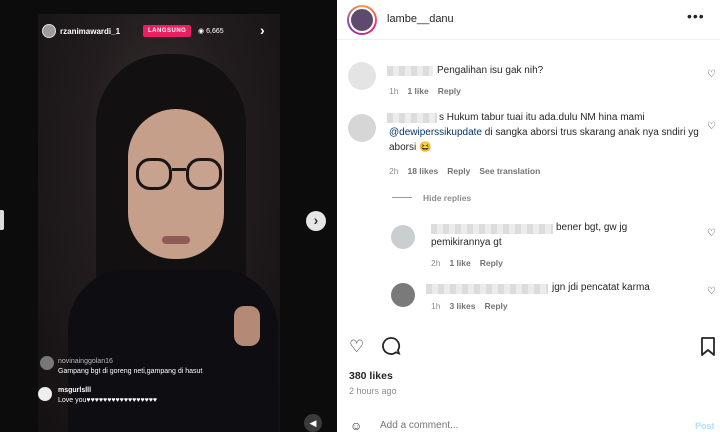 Image resolution: width=720 pixels, height=432 pixels. What do you see at coordinates (601, 287) in the screenshot?
I see `reply-text: jgn jdi pencatat karma` at bounding box center [601, 287].